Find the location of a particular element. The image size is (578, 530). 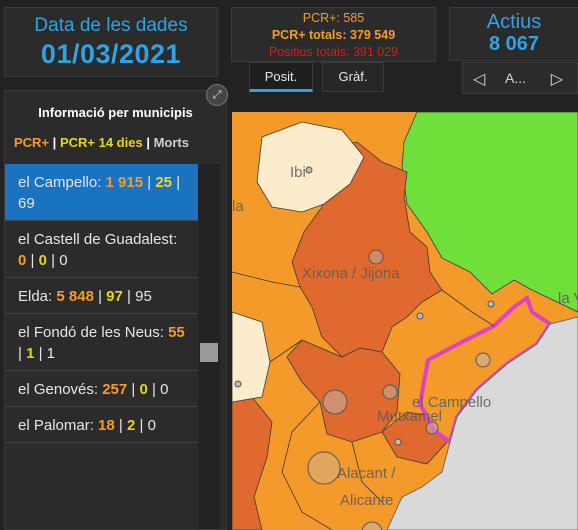

legend-pcr14: PCR+ 14 dies is located at coordinates (101, 142).